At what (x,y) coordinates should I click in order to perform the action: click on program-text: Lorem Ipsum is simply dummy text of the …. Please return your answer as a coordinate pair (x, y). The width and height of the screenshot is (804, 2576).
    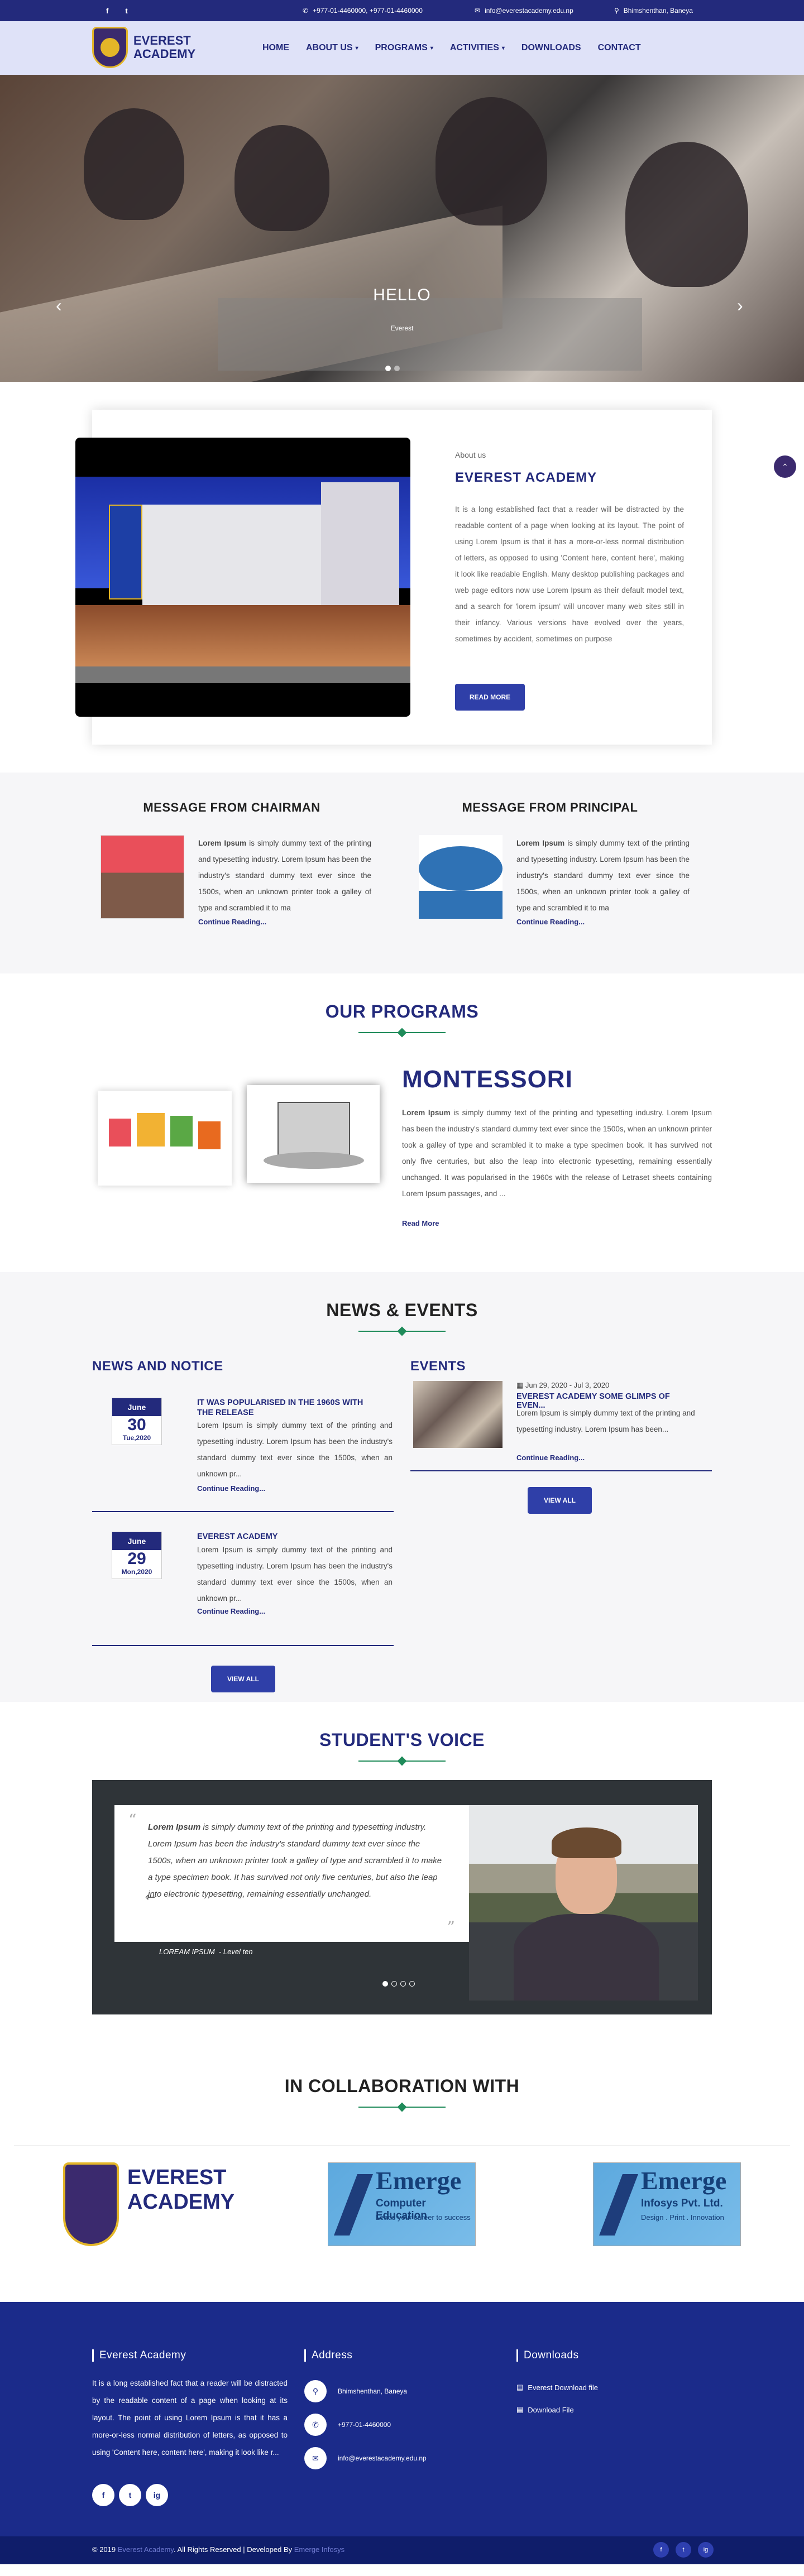
    Looking at the image, I should click on (557, 1153).